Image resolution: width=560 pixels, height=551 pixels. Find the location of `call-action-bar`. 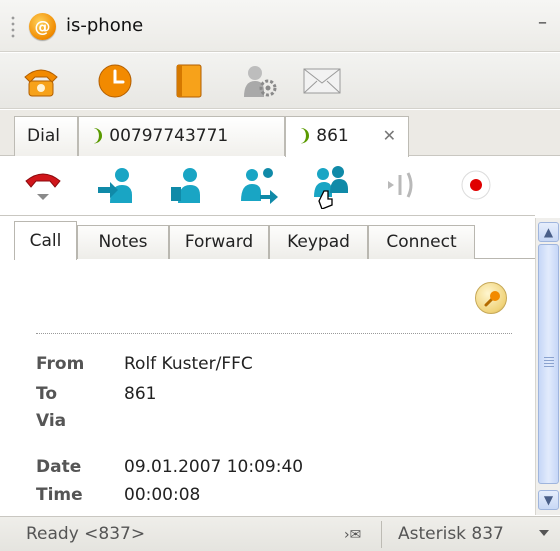

call-action-bar is located at coordinates (280, 186).